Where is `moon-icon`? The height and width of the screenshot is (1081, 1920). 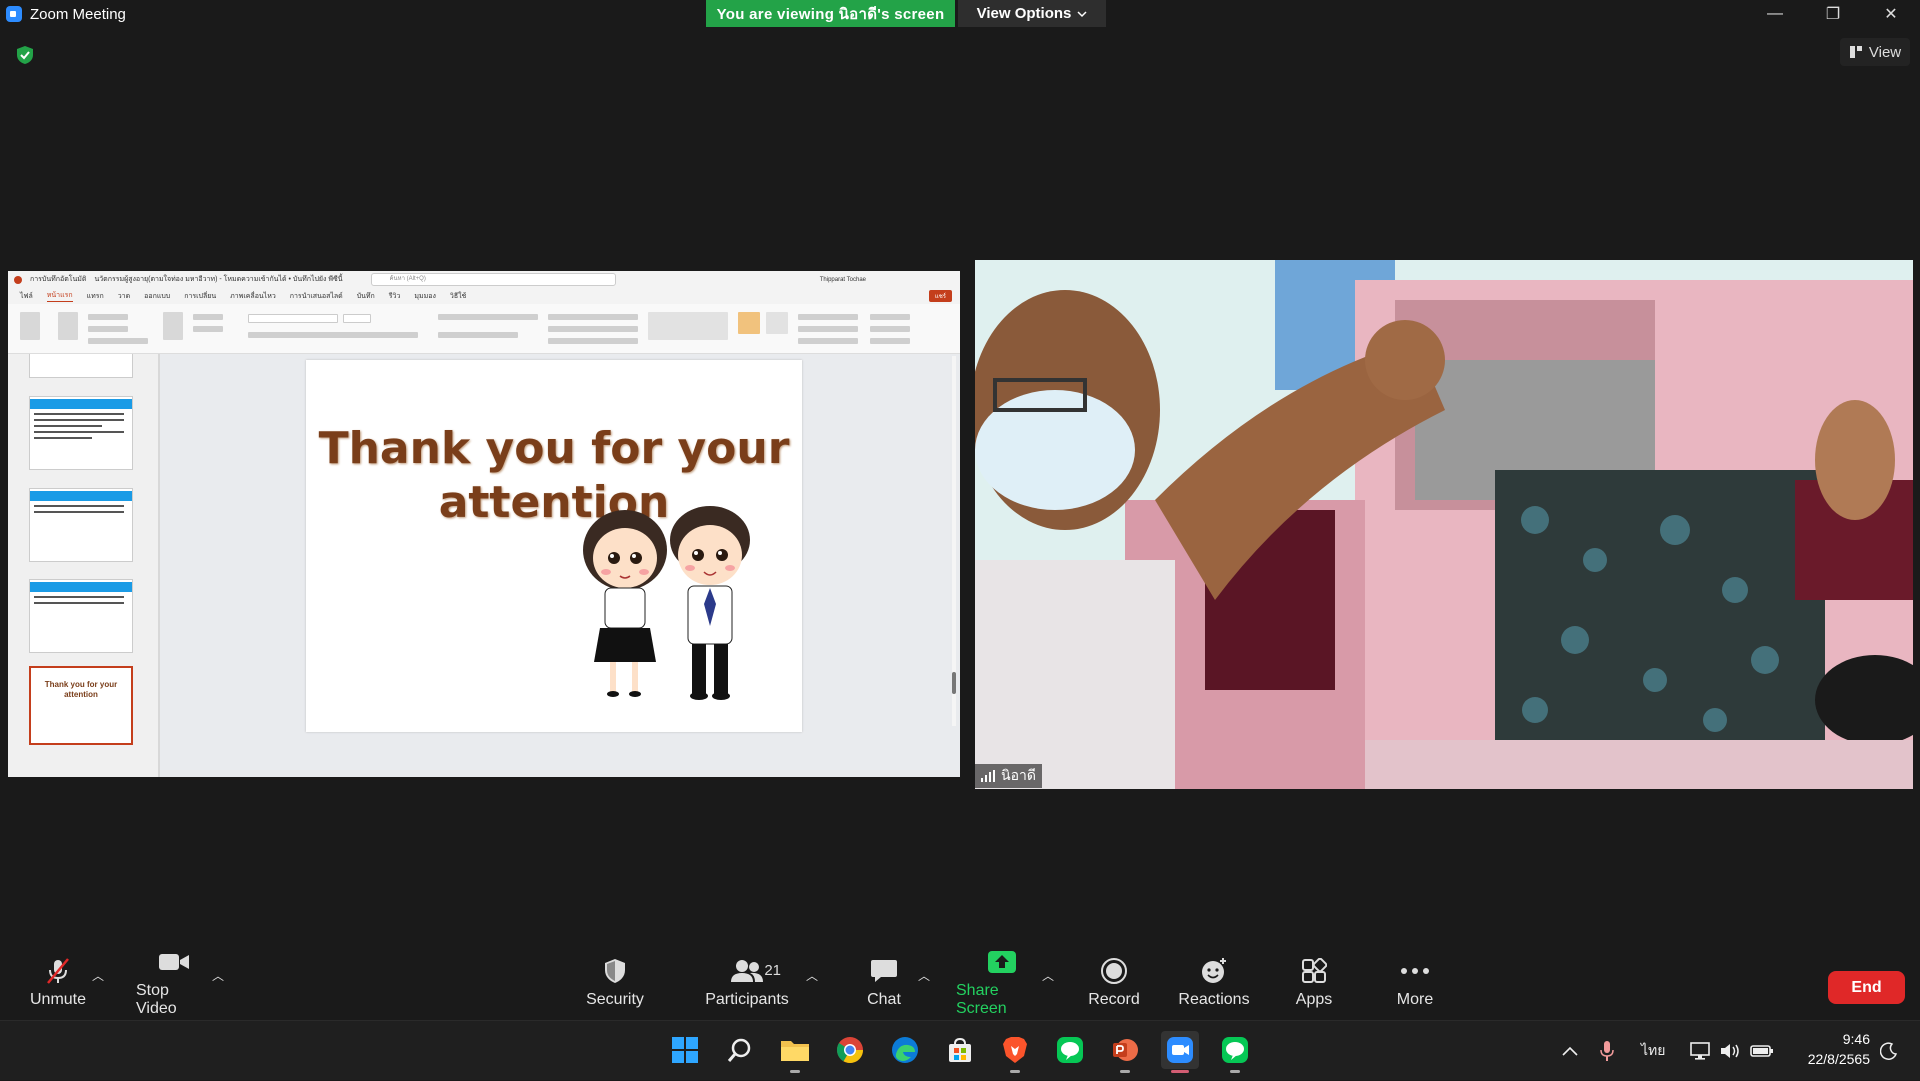 moon-icon is located at coordinates (1889, 1051).